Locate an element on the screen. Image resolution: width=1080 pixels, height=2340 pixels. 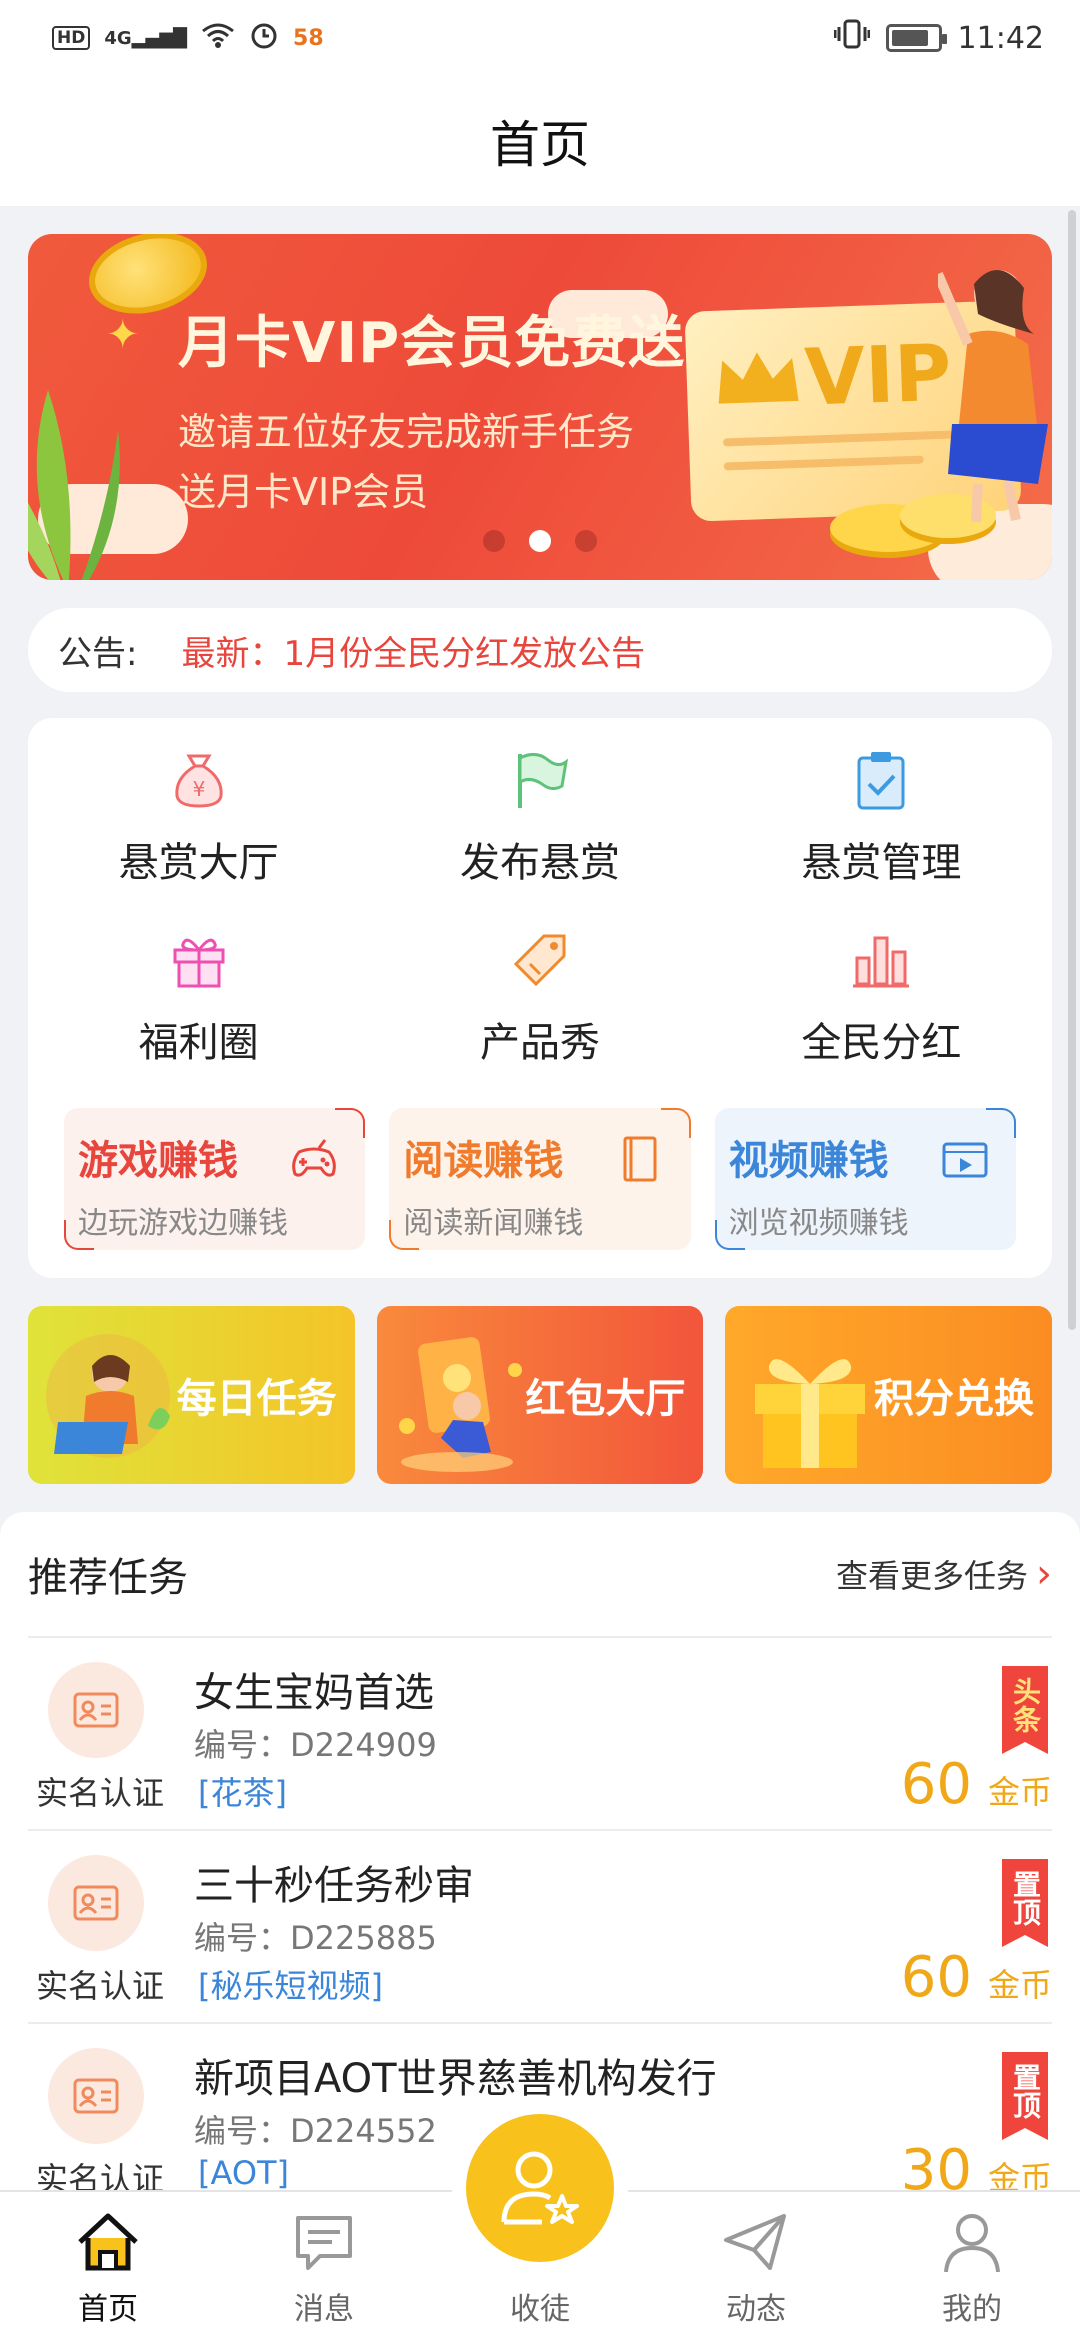
gift-box-illustration is located at coordinates (810, 1413).